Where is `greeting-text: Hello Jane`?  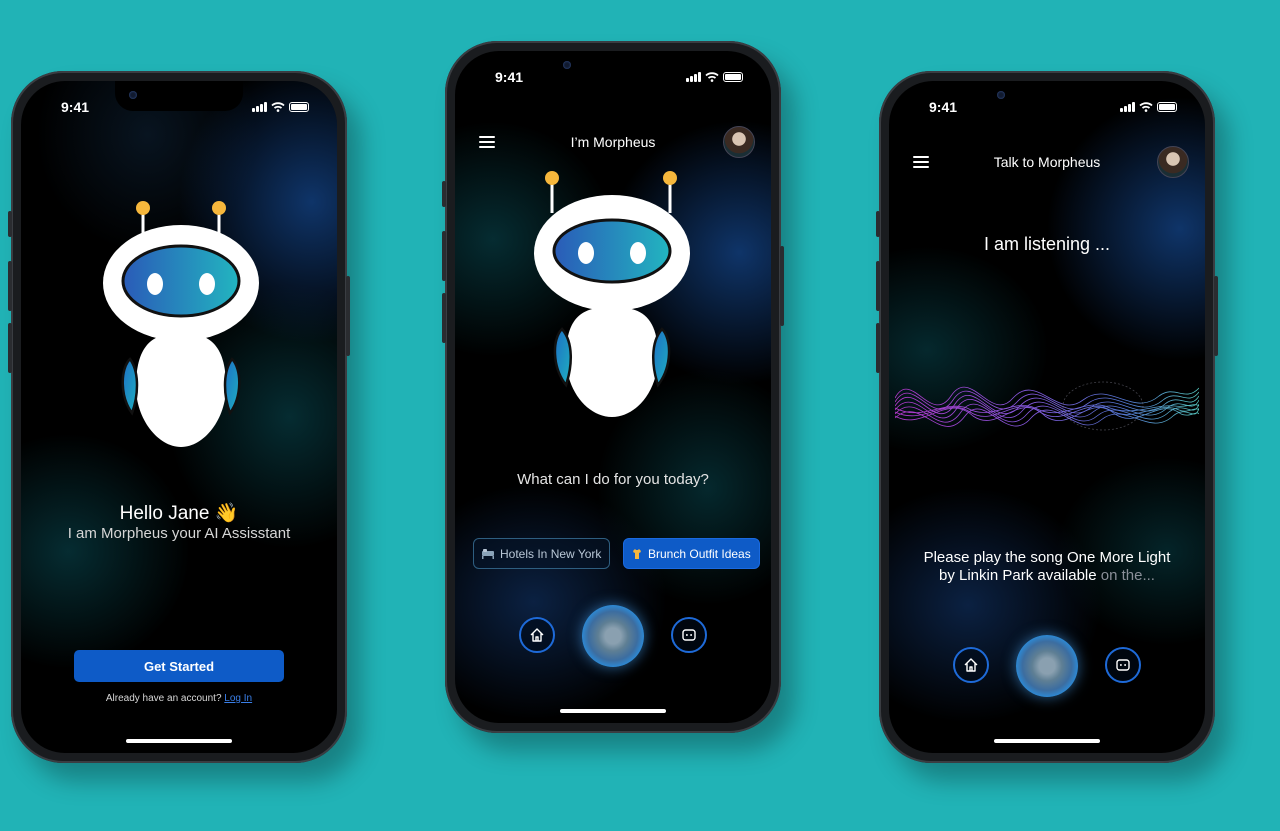
greeting-text: Hello Jane is located at coordinates (164, 513).